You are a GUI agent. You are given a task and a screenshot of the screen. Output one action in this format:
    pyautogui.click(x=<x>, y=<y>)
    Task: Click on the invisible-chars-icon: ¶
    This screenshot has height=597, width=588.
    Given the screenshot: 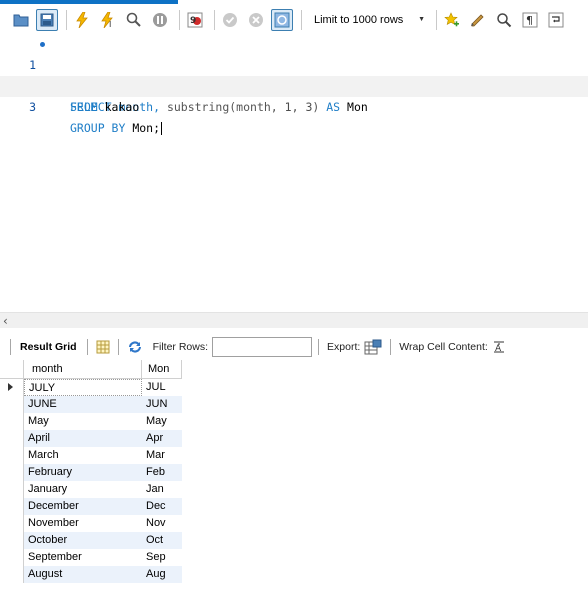 What is the action you would take?
    pyautogui.click(x=530, y=20)
    